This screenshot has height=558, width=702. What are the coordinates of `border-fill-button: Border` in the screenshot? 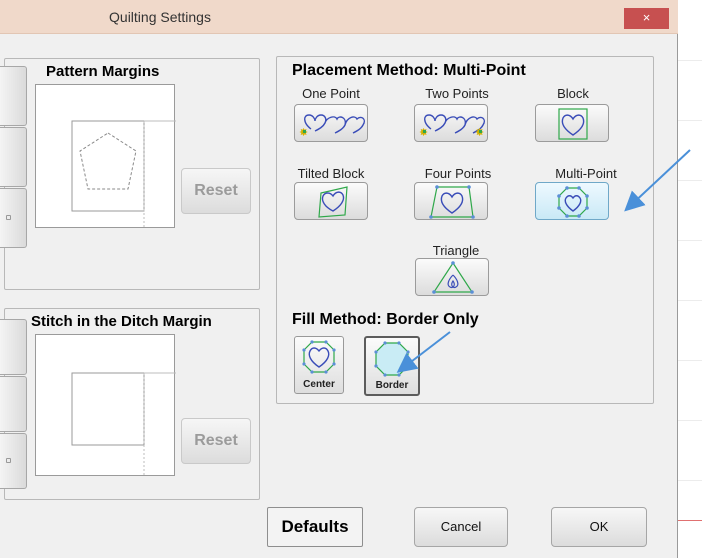 It's located at (392, 366).